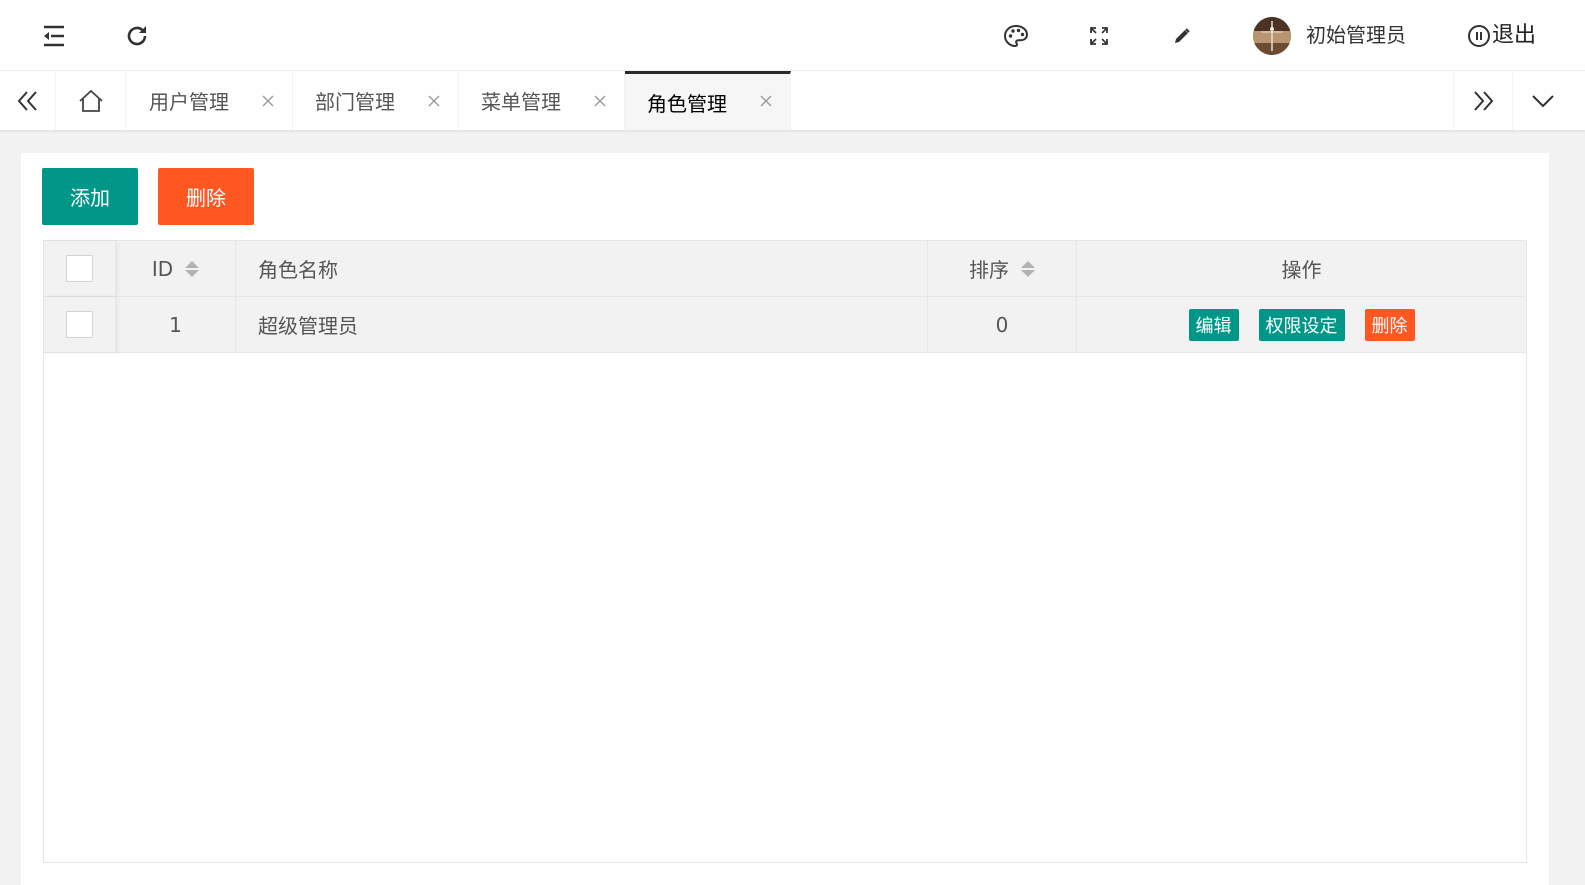 Image resolution: width=1585 pixels, height=885 pixels. Describe the element at coordinates (90, 196) in the screenshot. I see `add-button: 添加` at that location.